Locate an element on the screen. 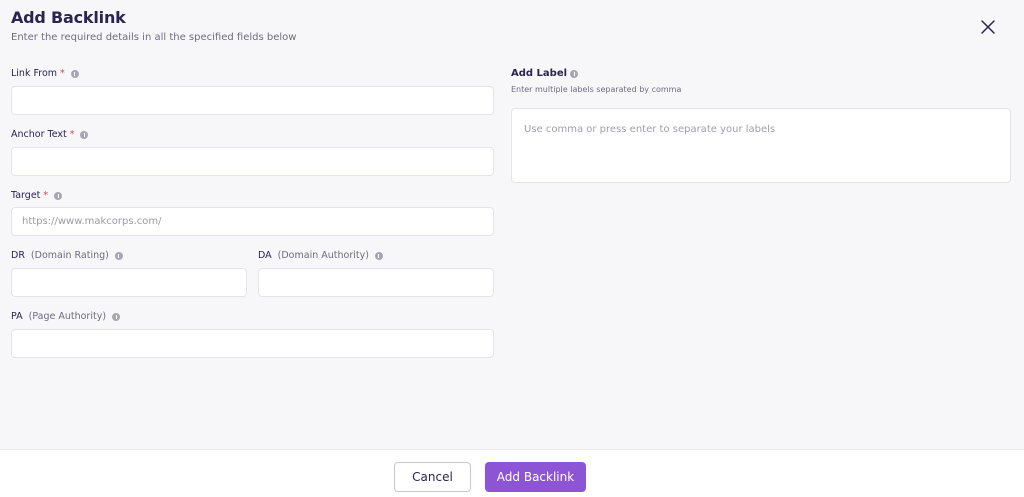 The width and height of the screenshot is (1024, 497). add-label-title-text: Add Label is located at coordinates (539, 73).